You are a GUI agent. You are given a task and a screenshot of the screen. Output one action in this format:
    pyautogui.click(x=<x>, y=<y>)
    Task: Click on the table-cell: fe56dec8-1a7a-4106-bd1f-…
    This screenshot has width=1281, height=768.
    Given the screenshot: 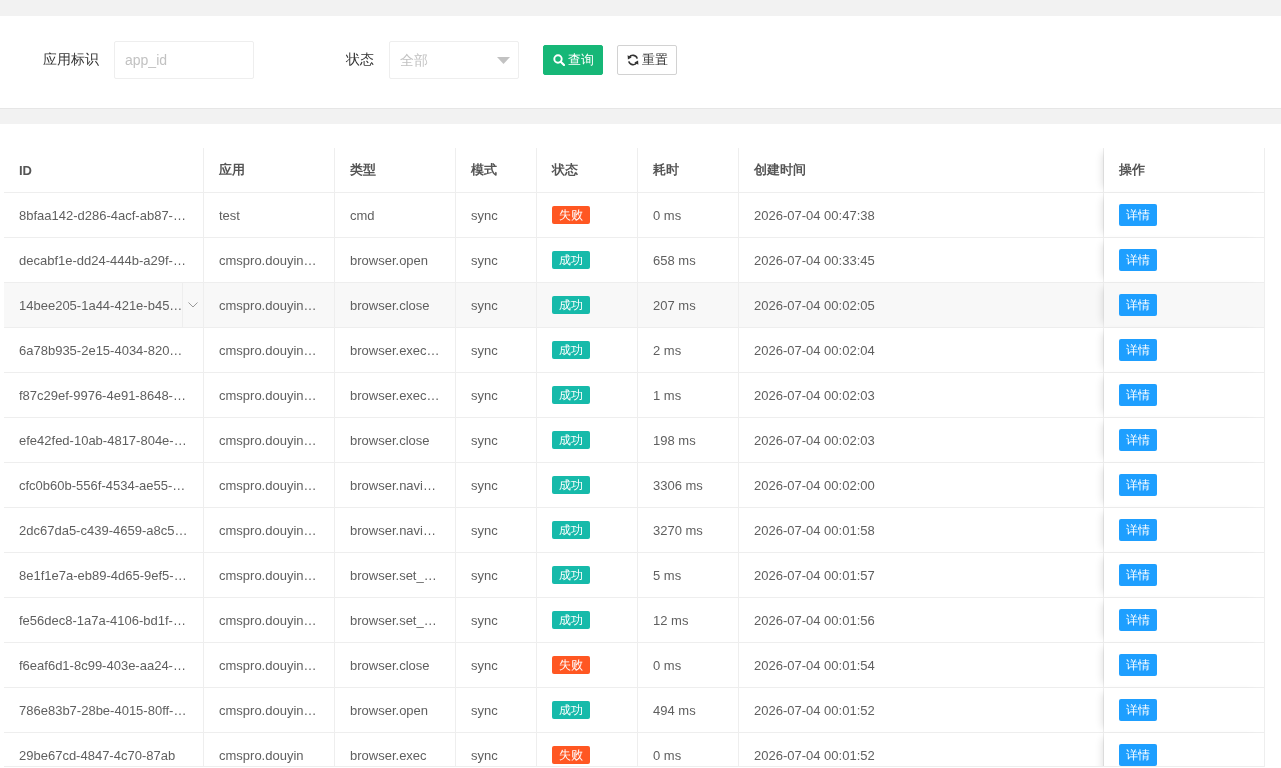 What is the action you would take?
    pyautogui.click(x=104, y=620)
    